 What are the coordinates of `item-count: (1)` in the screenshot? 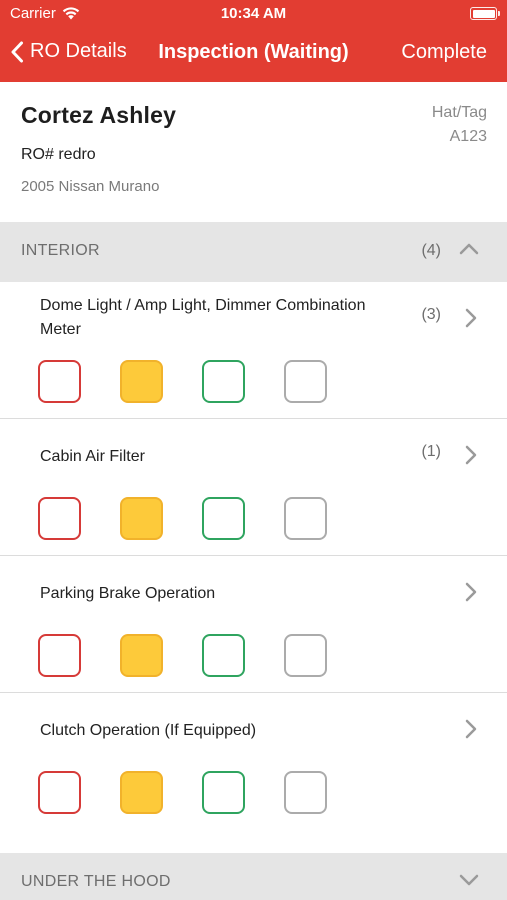 It's located at (431, 451).